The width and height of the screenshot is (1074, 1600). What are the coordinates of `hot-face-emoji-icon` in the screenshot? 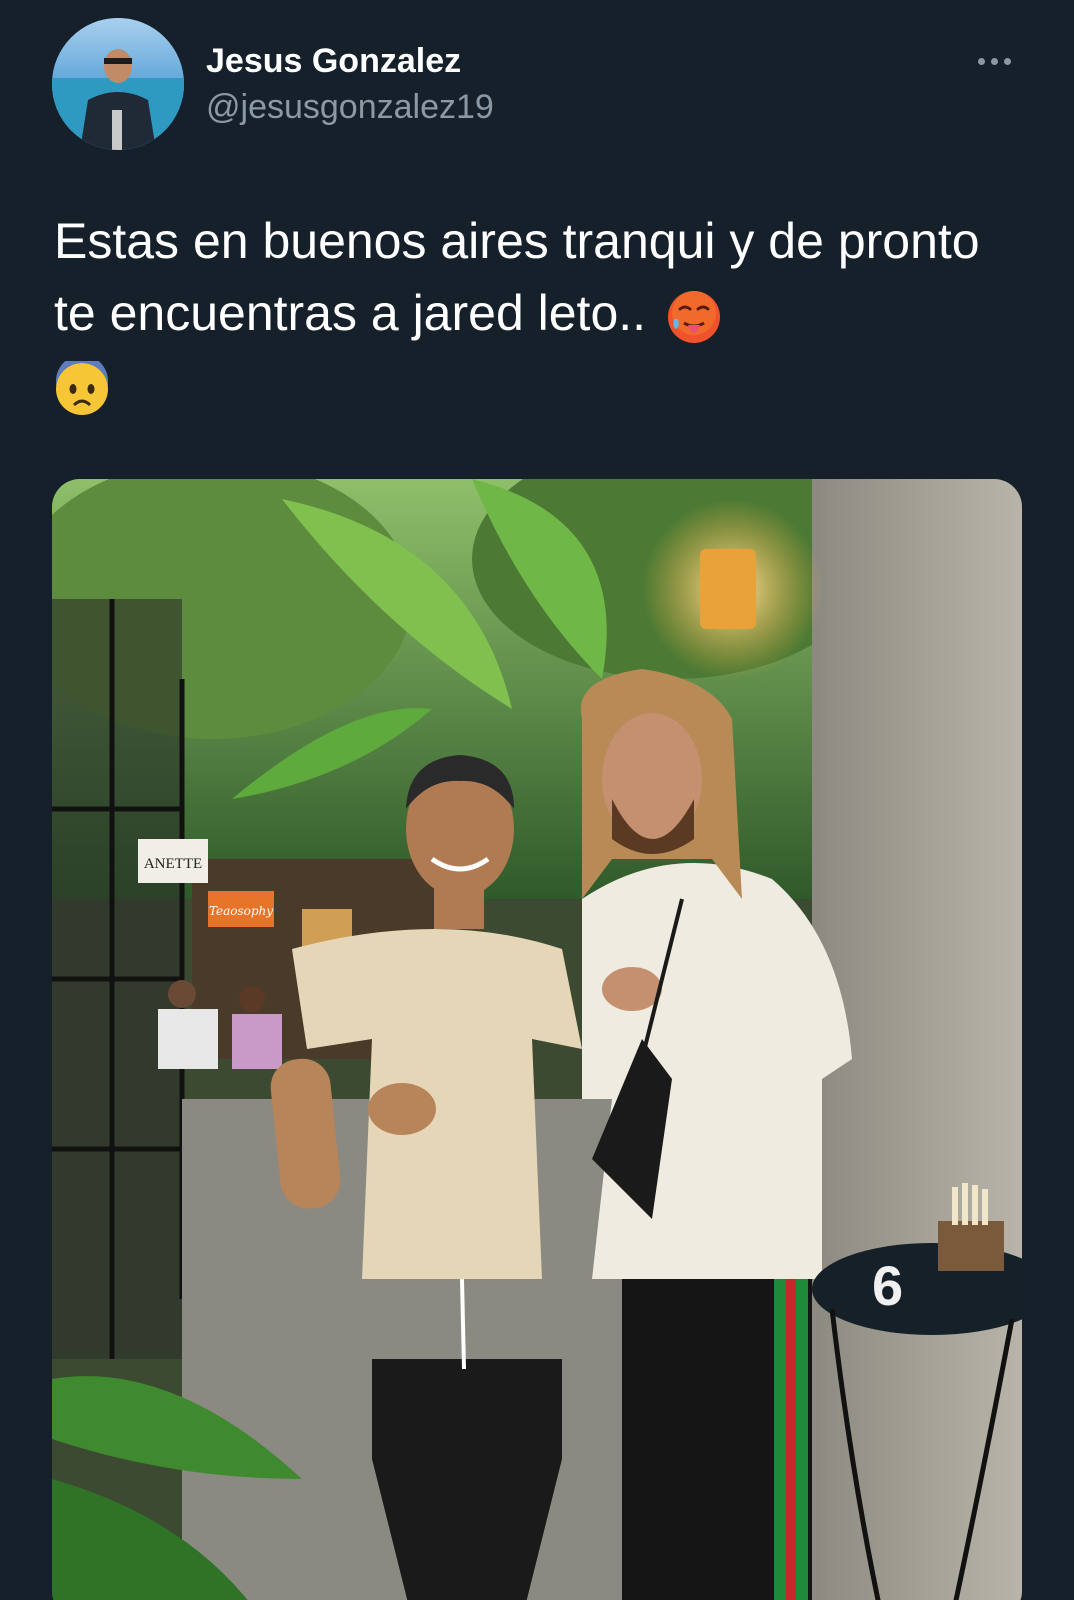 It's located at (694, 317).